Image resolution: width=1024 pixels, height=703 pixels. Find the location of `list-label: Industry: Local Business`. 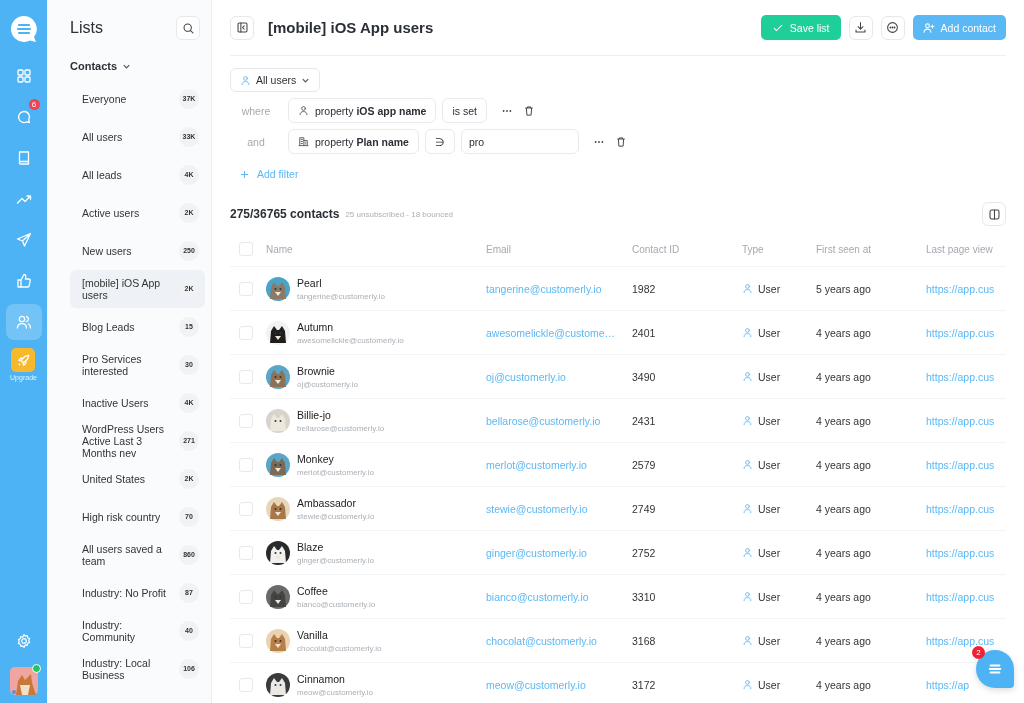

list-label: Industry: Local Business is located at coordinates (117, 669).